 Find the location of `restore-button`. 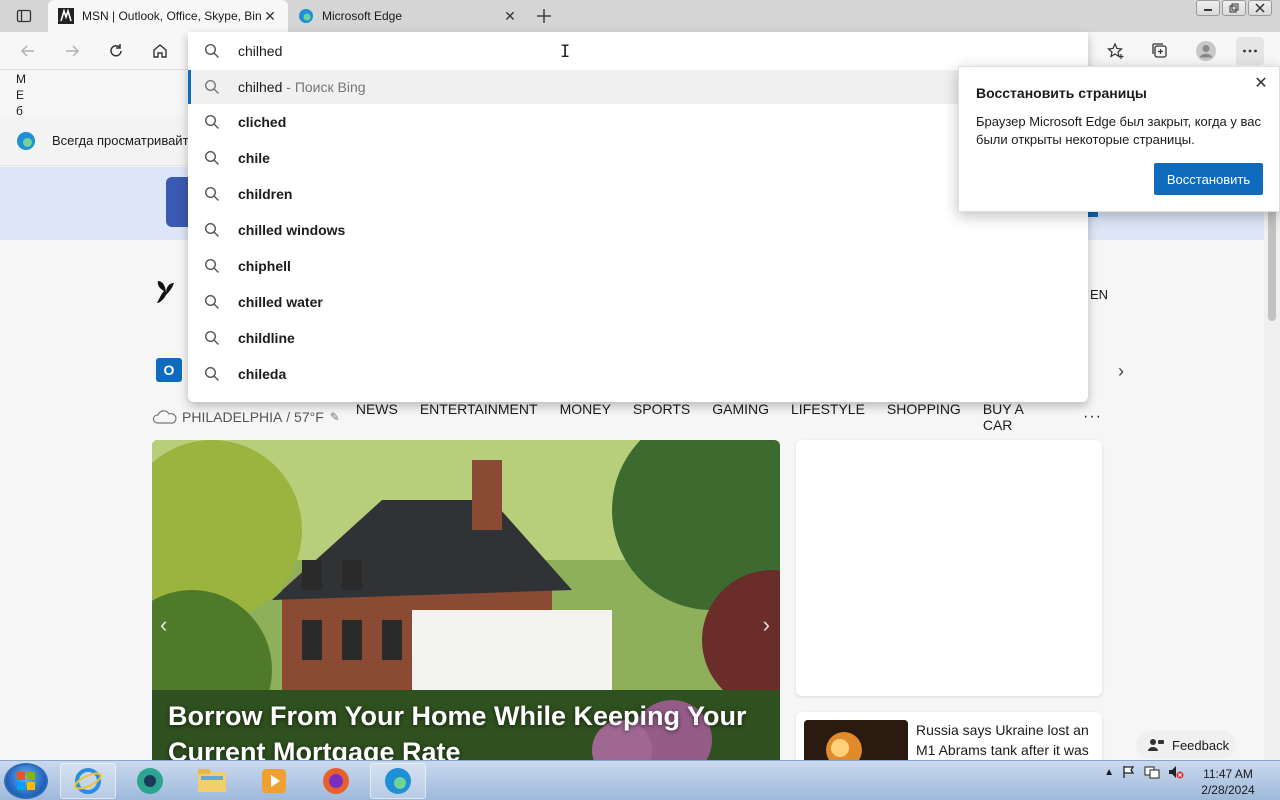

restore-button is located at coordinates (1234, 8).